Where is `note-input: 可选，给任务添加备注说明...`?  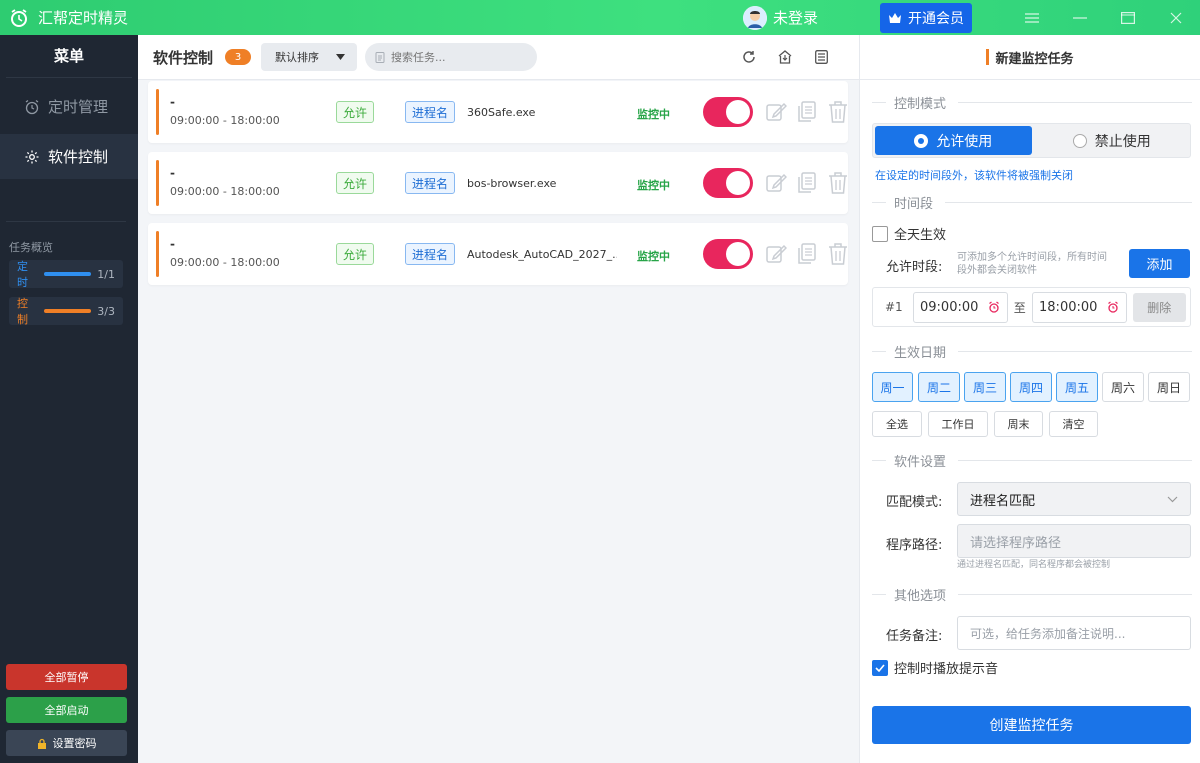 note-input: 可选，给任务添加备注说明... is located at coordinates (1074, 633).